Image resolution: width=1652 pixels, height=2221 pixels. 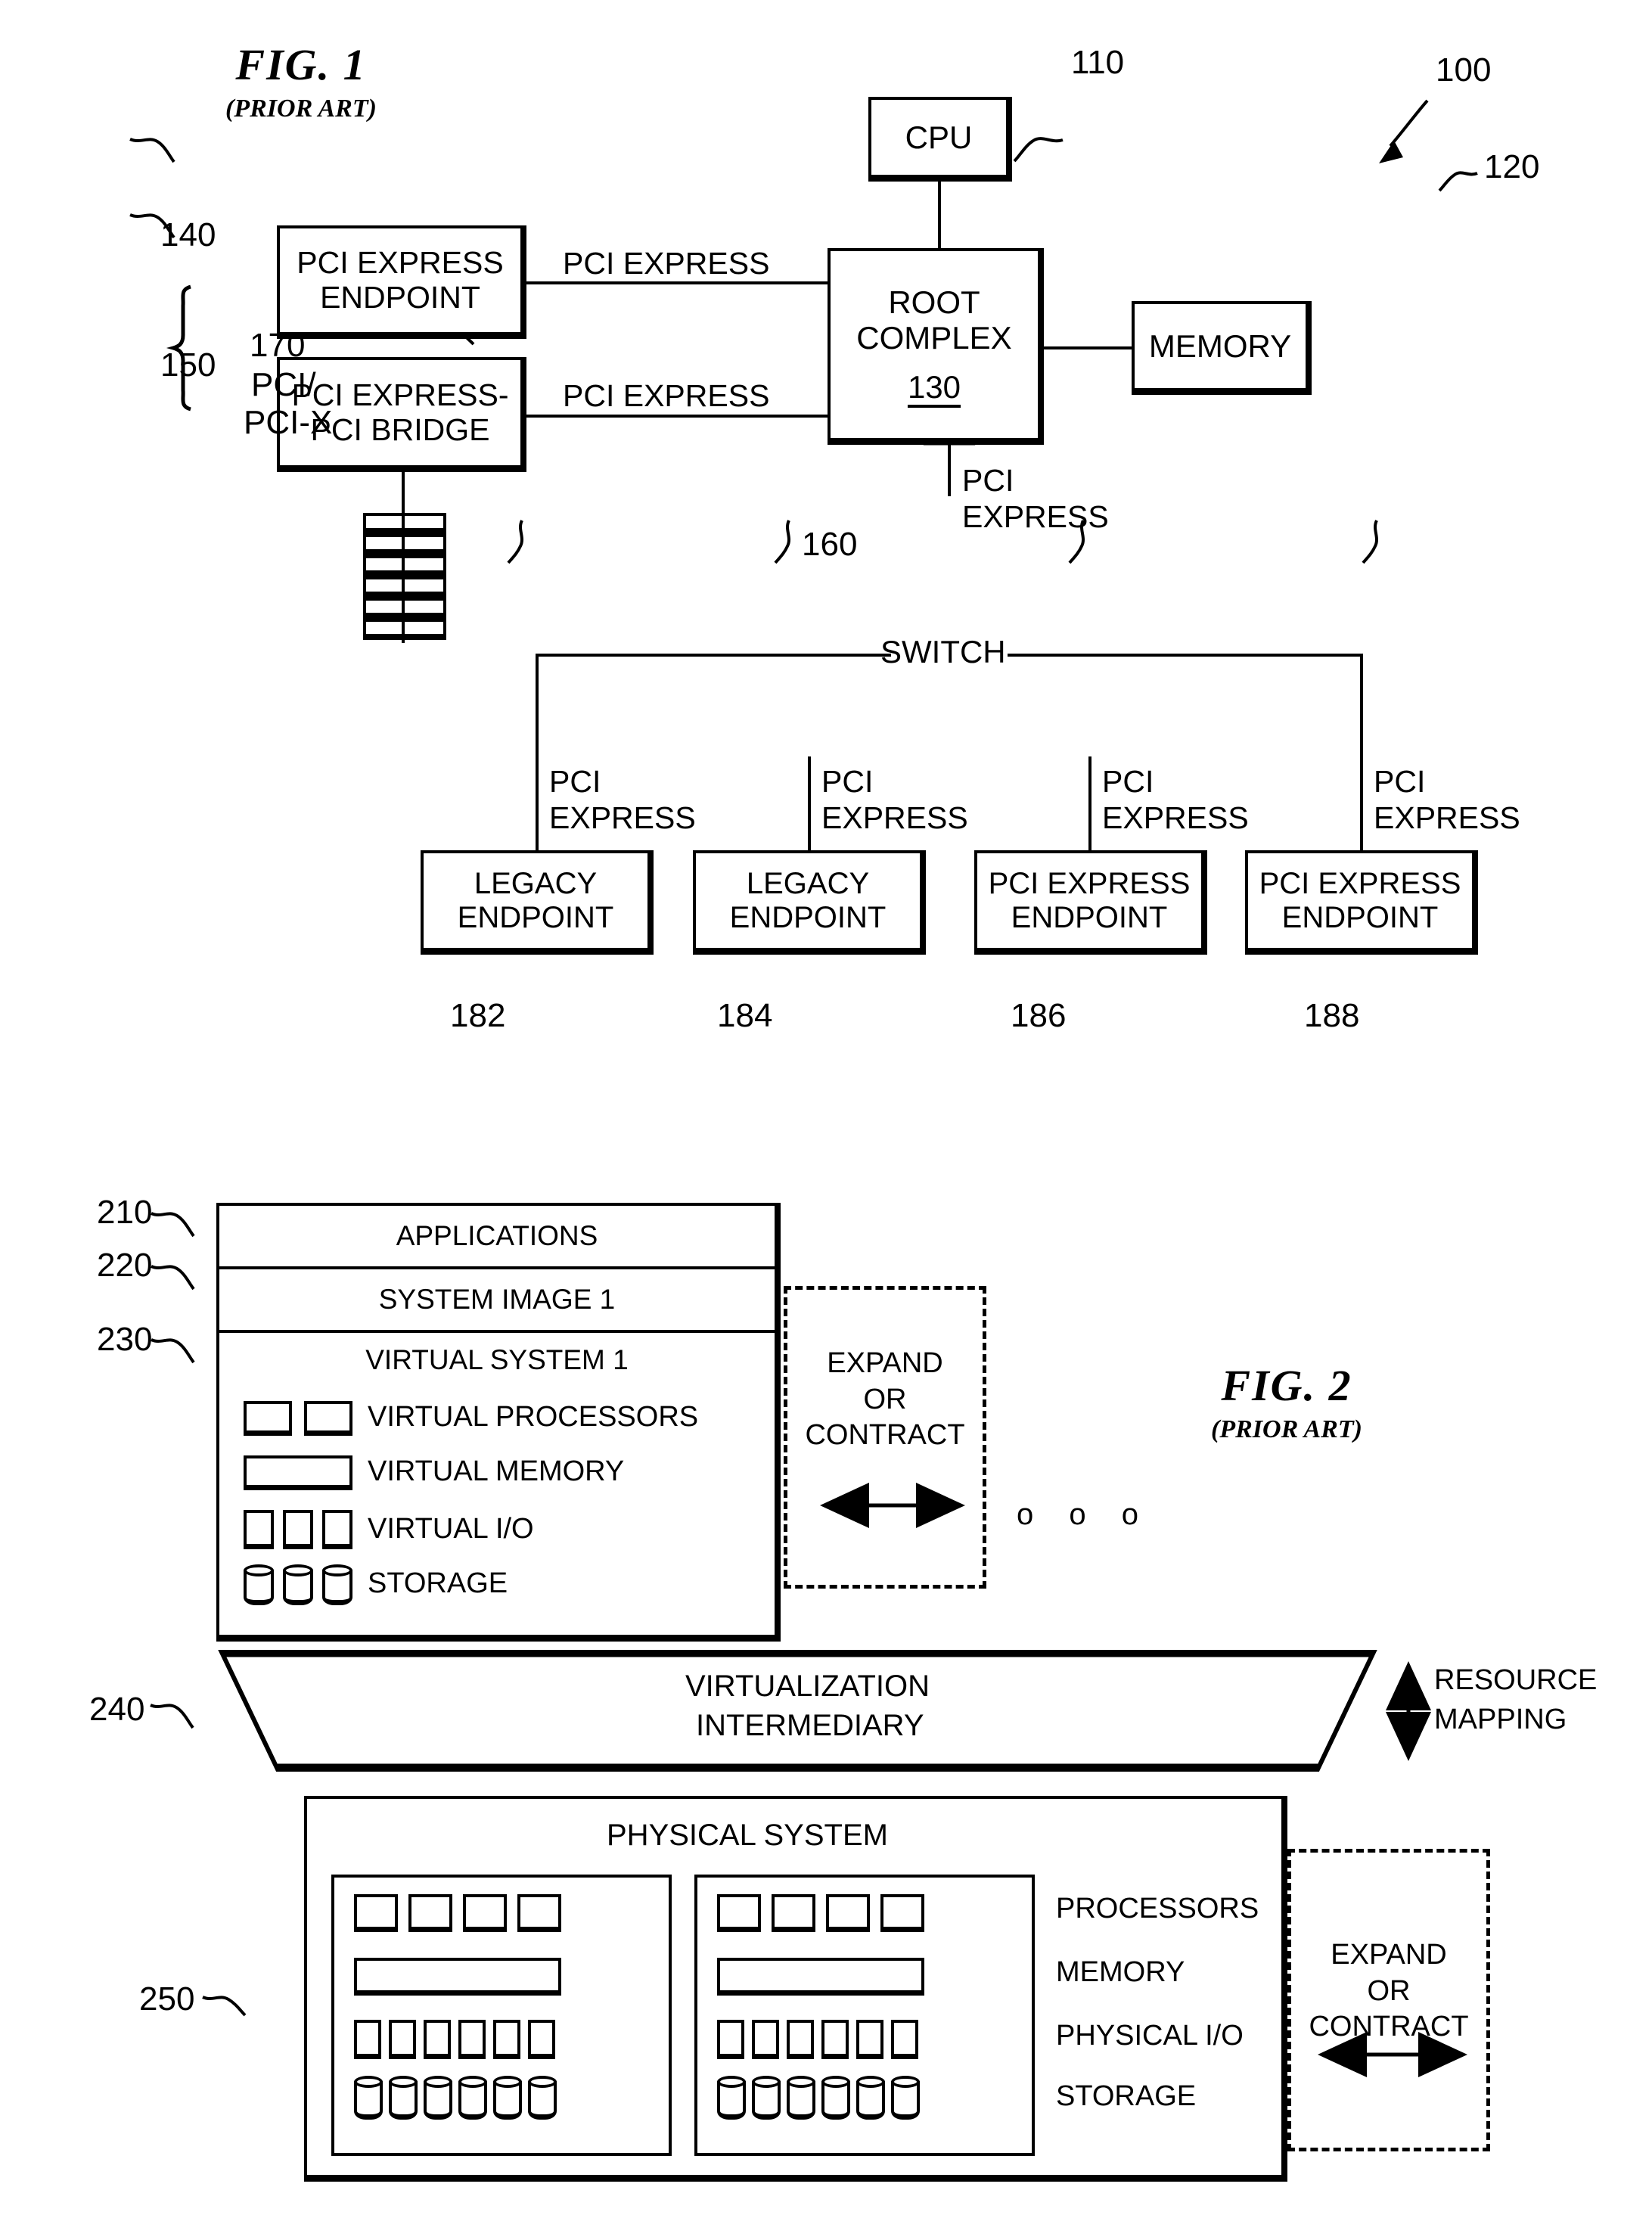 I want to click on endpoint-box-186: PCI EXPRESS ENDPOINT, so click(x=1090, y=902).